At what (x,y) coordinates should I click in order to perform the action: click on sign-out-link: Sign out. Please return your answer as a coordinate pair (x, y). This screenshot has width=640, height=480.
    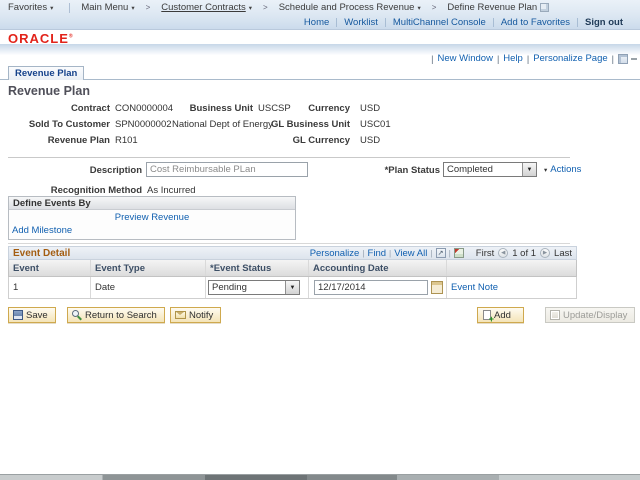
    Looking at the image, I should click on (604, 22).